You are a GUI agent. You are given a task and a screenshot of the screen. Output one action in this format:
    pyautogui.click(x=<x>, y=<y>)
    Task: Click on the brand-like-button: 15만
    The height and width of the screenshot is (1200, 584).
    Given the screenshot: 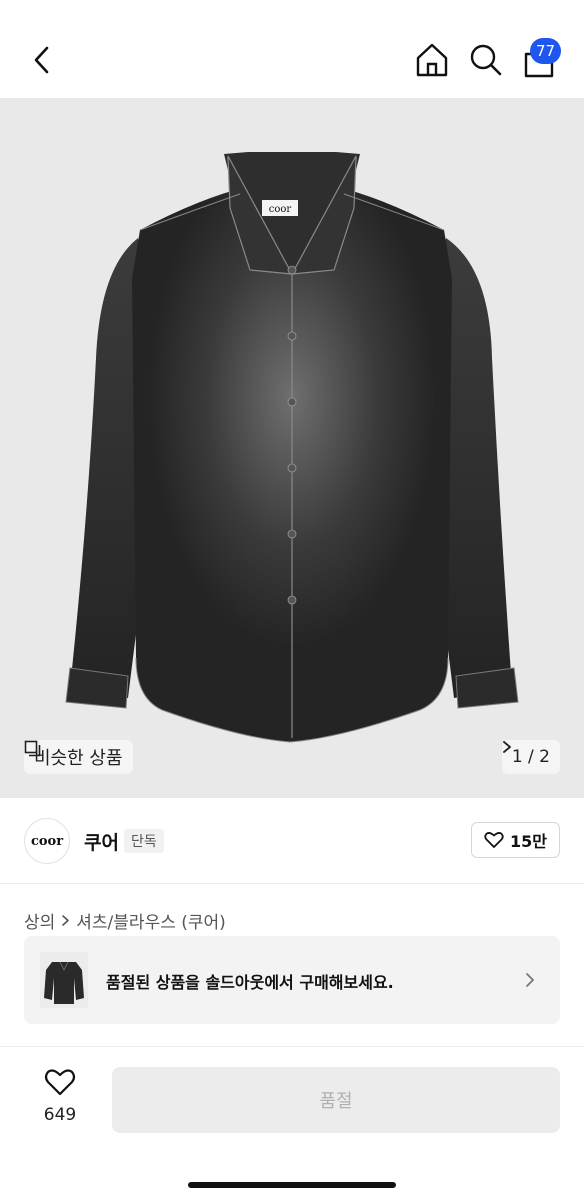 What is the action you would take?
    pyautogui.click(x=515, y=840)
    